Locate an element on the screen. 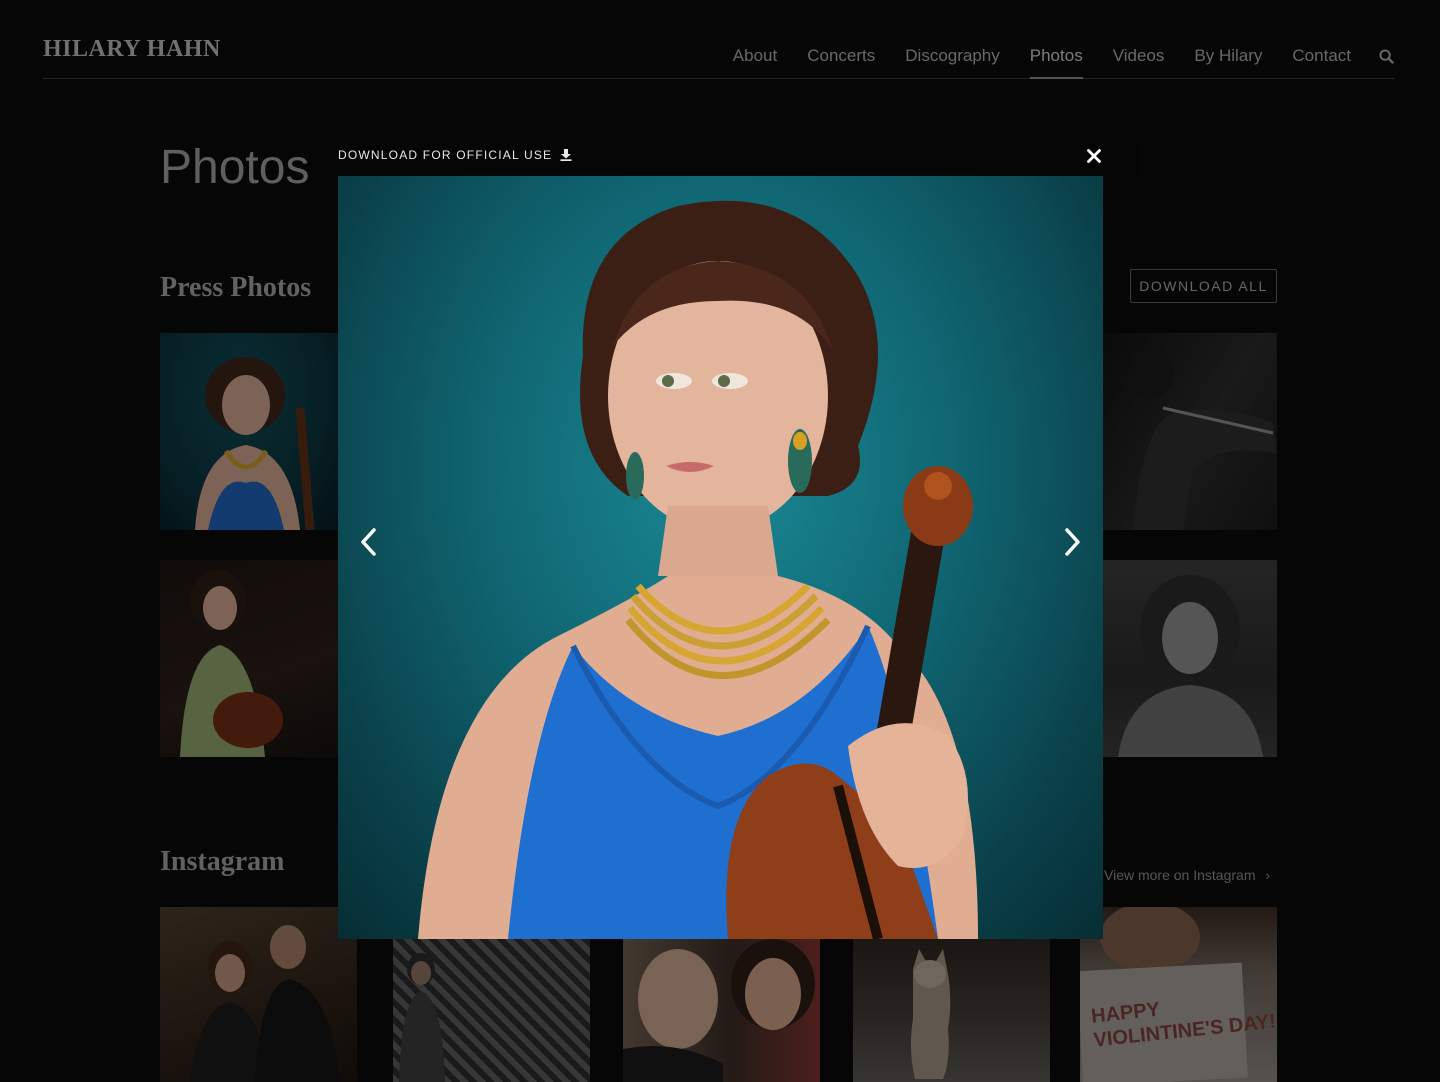 The width and height of the screenshot is (1440, 1082). download-label: DOWNLOAD FOR OFFICIAL USE is located at coordinates (445, 155).